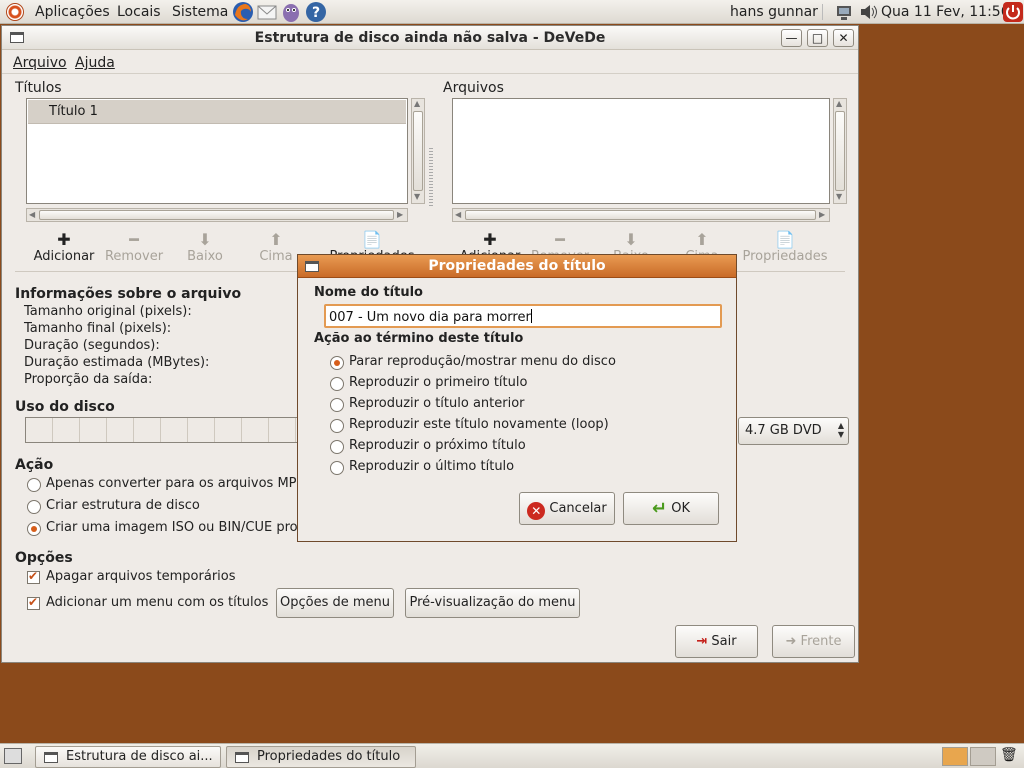  I want to click on task-dialog: Propriedades do título, so click(321, 757).